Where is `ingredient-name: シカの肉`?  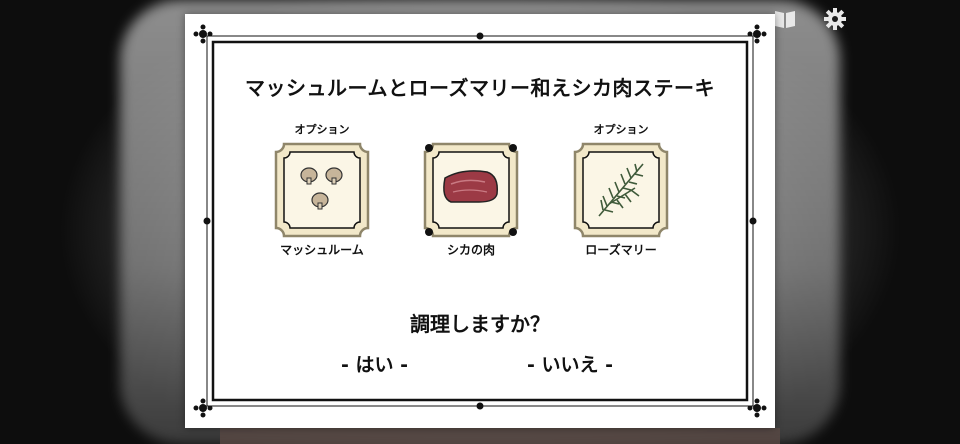
ingredient-name: シカの肉 is located at coordinates (470, 250).